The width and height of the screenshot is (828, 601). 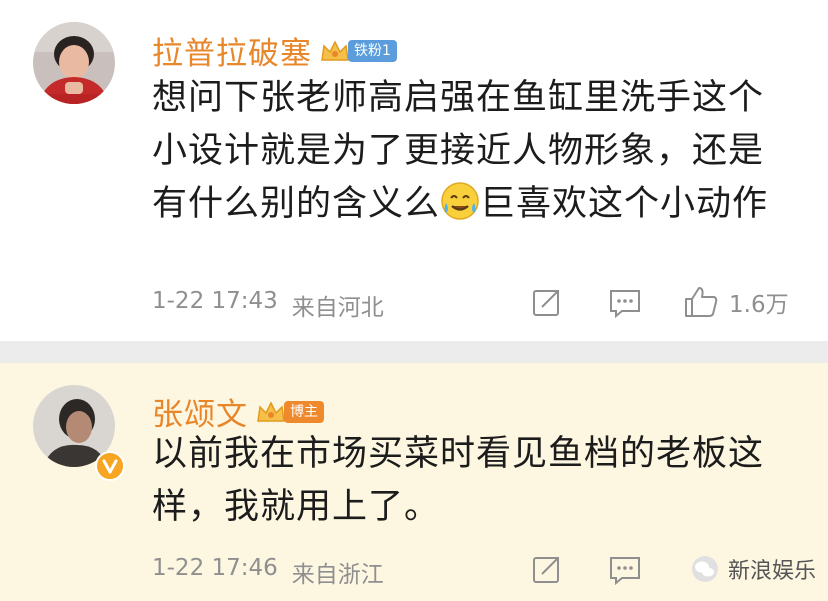 I want to click on comment-text: 以前我在市场买菜时看见鱼档的老板这样，我就用上了。, so click(x=458, y=480).